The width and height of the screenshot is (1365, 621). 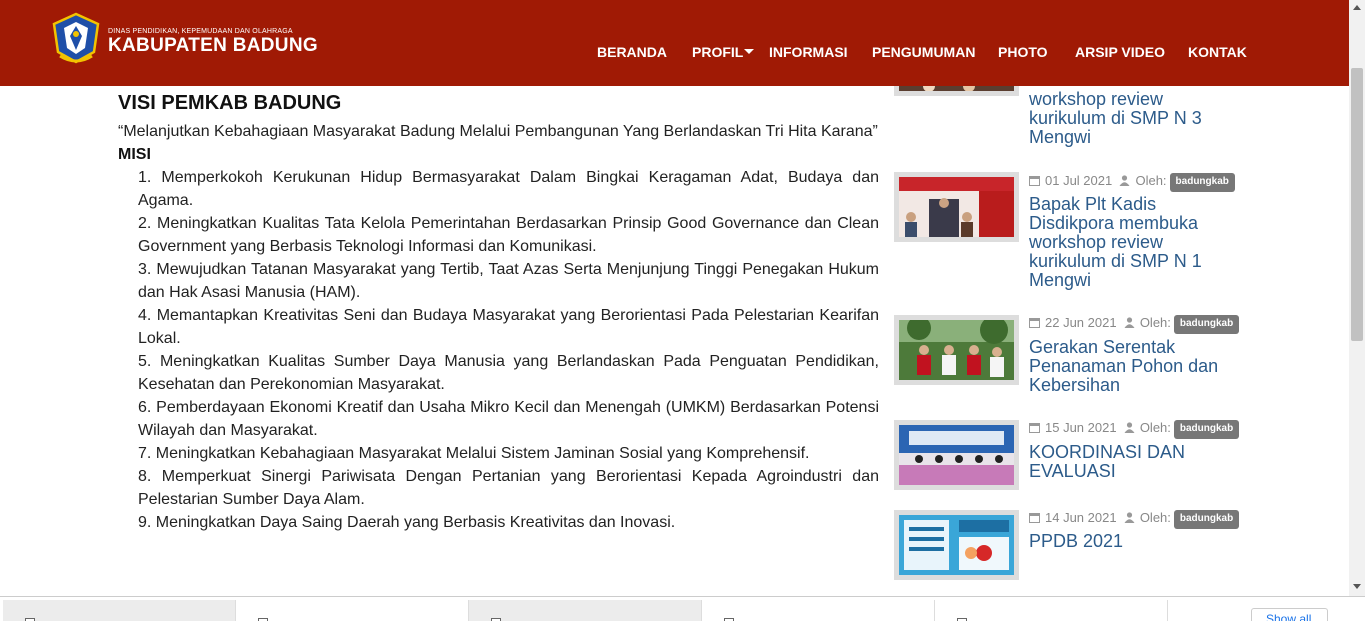 What do you see at coordinates (632, 52) in the screenshot?
I see `nav-item-beranda: BERANDA` at bounding box center [632, 52].